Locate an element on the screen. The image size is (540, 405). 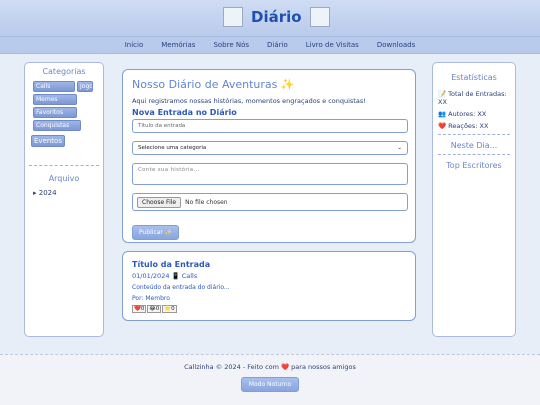
stat-total-entries: 📝 Total de Entradas: XX is located at coordinates (472, 98).